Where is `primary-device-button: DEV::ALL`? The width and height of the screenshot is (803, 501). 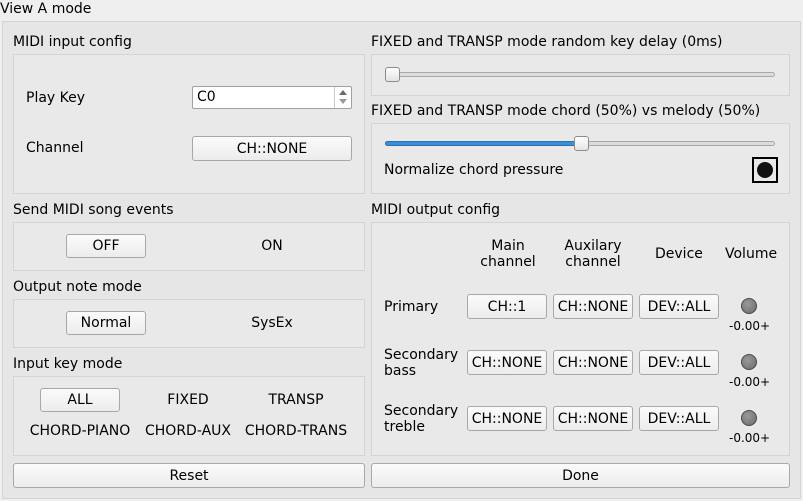
primary-device-button: DEV::ALL is located at coordinates (679, 306).